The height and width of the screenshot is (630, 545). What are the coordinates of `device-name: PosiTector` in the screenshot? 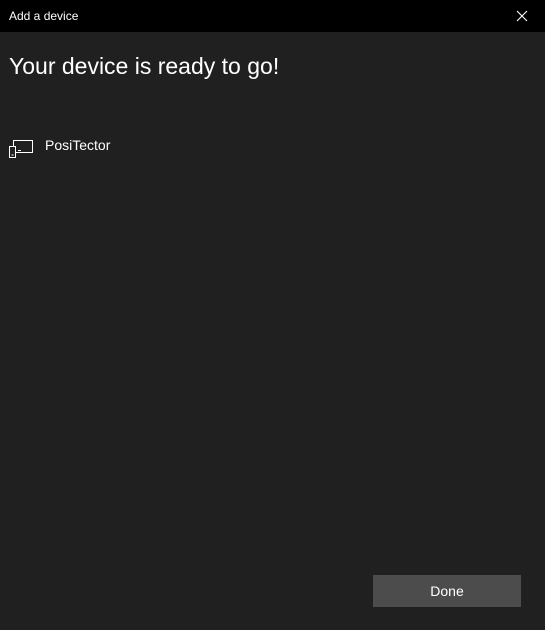 It's located at (78, 145).